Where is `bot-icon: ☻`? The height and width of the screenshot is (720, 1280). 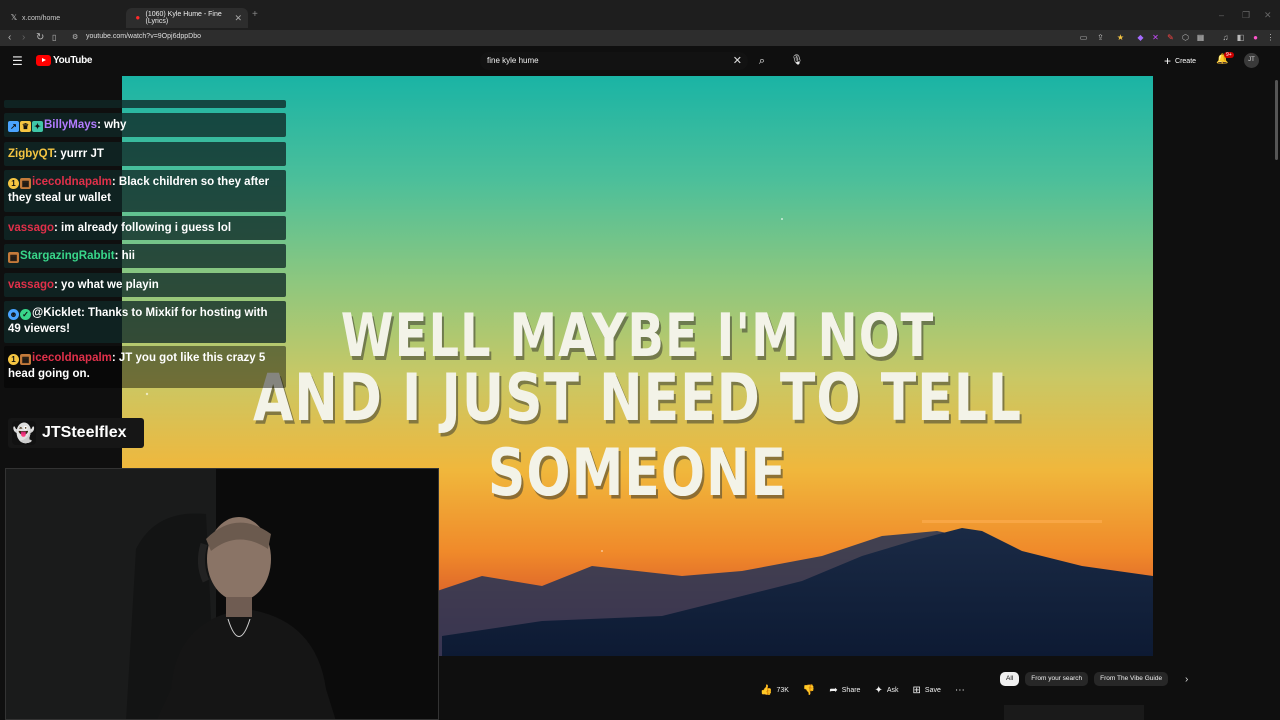 bot-icon: ☻ is located at coordinates (13, 314).